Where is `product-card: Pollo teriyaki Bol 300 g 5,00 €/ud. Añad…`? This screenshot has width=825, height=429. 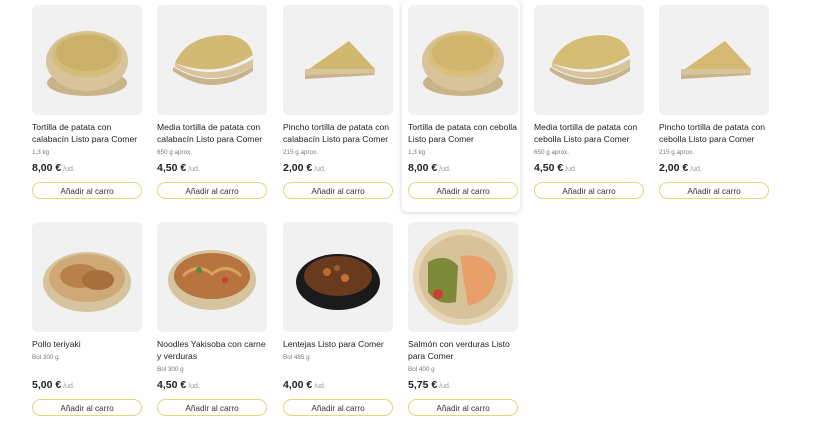 product-card: Pollo teriyaki Bol 300 g 5,00 €/ud. Añad… is located at coordinates (85, 323).